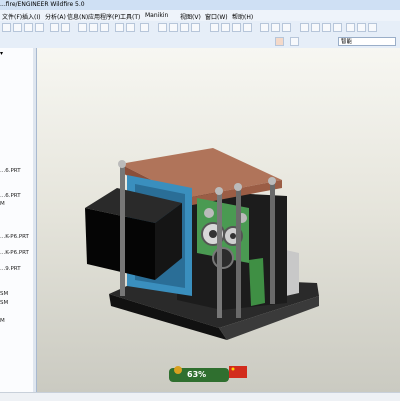 This screenshot has width=400, height=402. Describe the element at coordinates (130, 16) in the screenshot. I see `menu-tools: 工具(T)` at that location.